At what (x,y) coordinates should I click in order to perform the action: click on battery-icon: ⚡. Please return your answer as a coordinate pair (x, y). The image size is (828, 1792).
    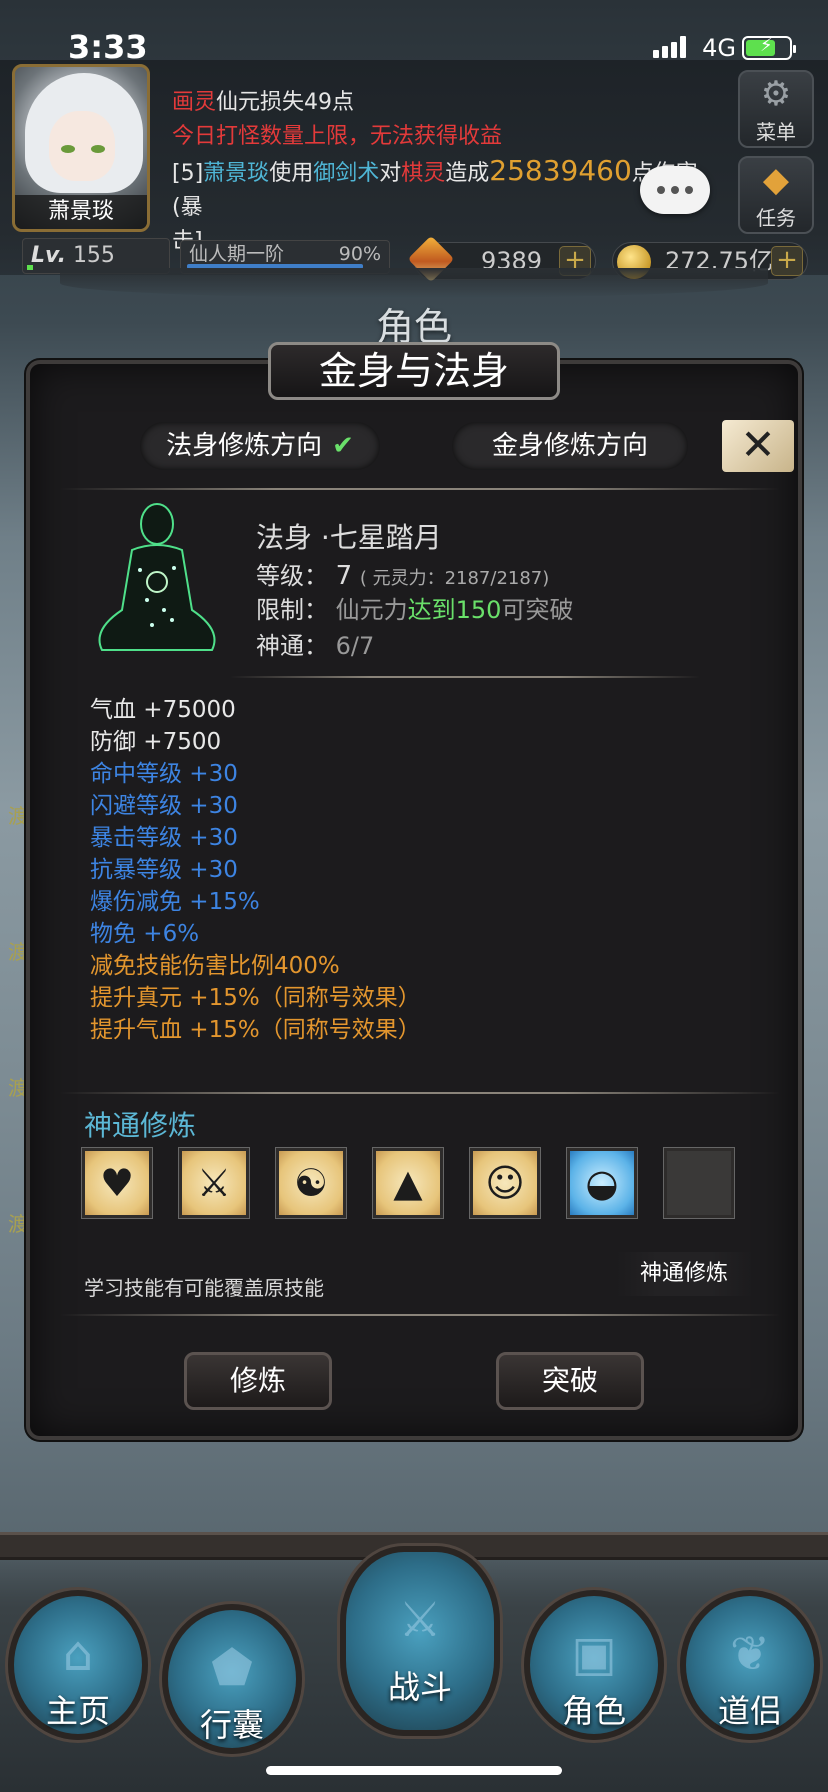
    Looking at the image, I should click on (769, 47).